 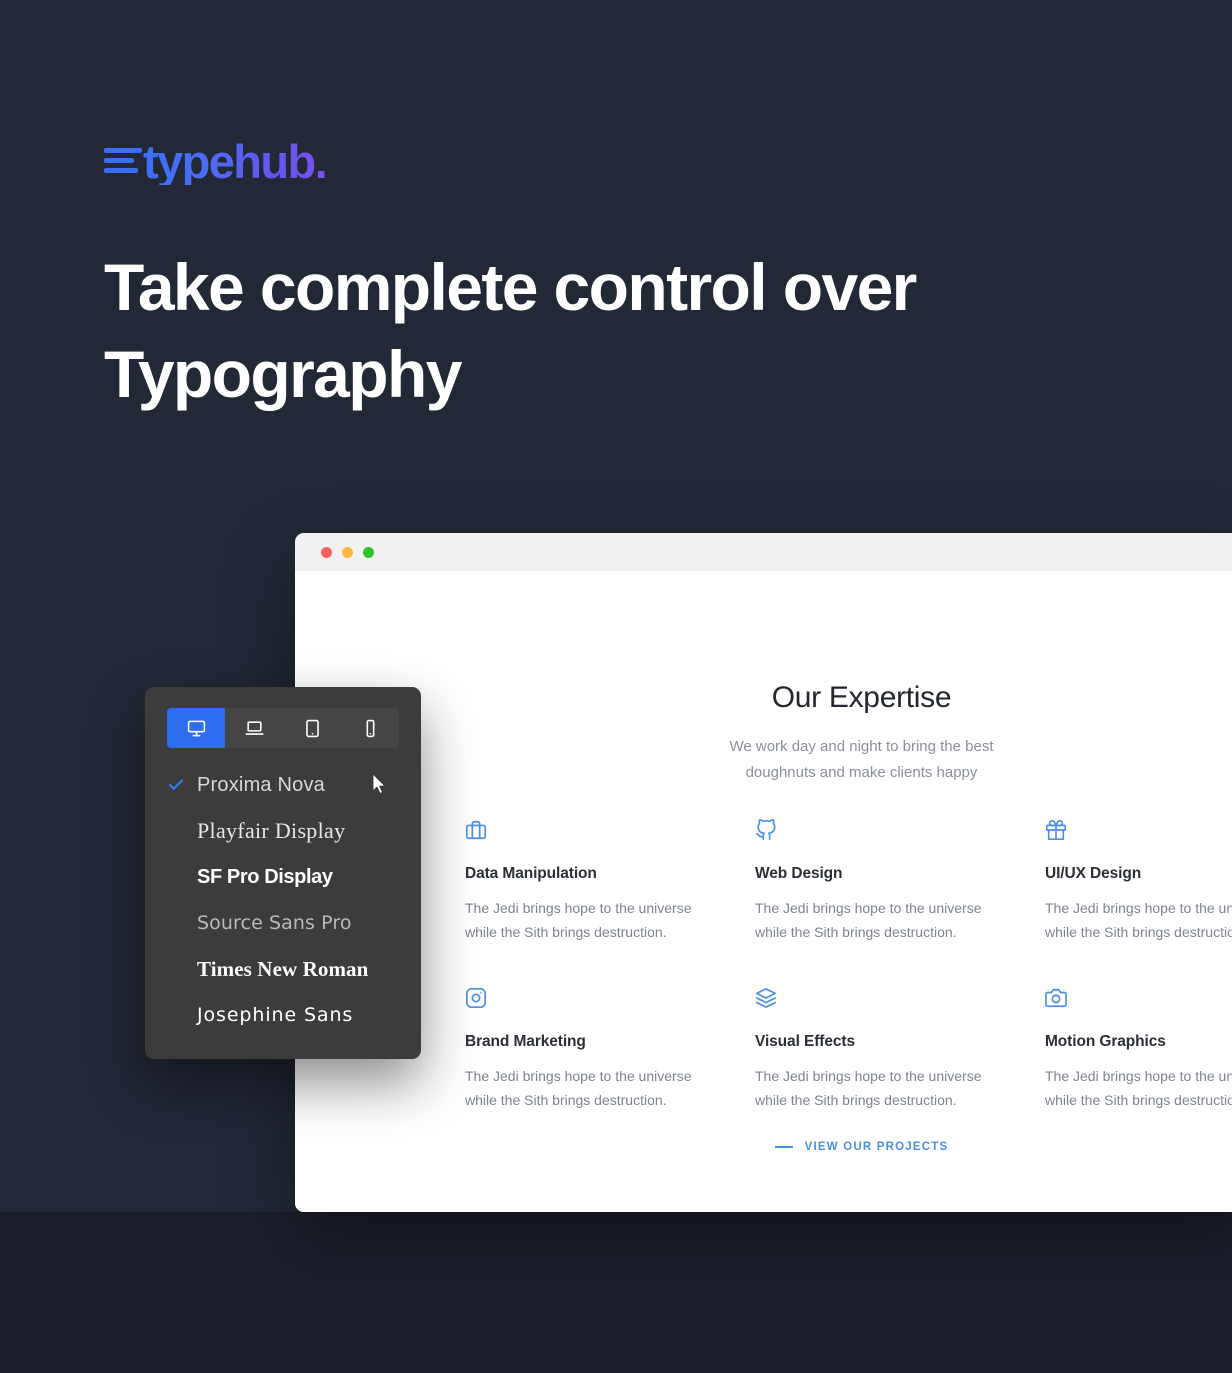 What do you see at coordinates (763, 1147) in the screenshot?
I see `view-projects-link: VIEW OUR PROJECTS` at bounding box center [763, 1147].